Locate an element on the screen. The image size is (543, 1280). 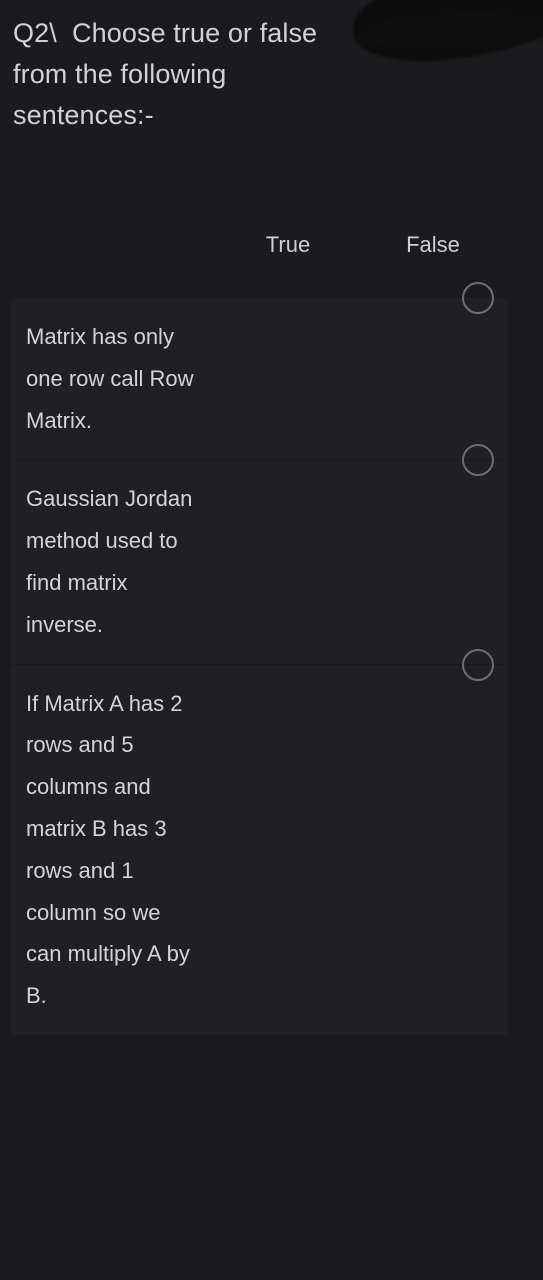
redaction-blob-icon is located at coordinates (445, 35).